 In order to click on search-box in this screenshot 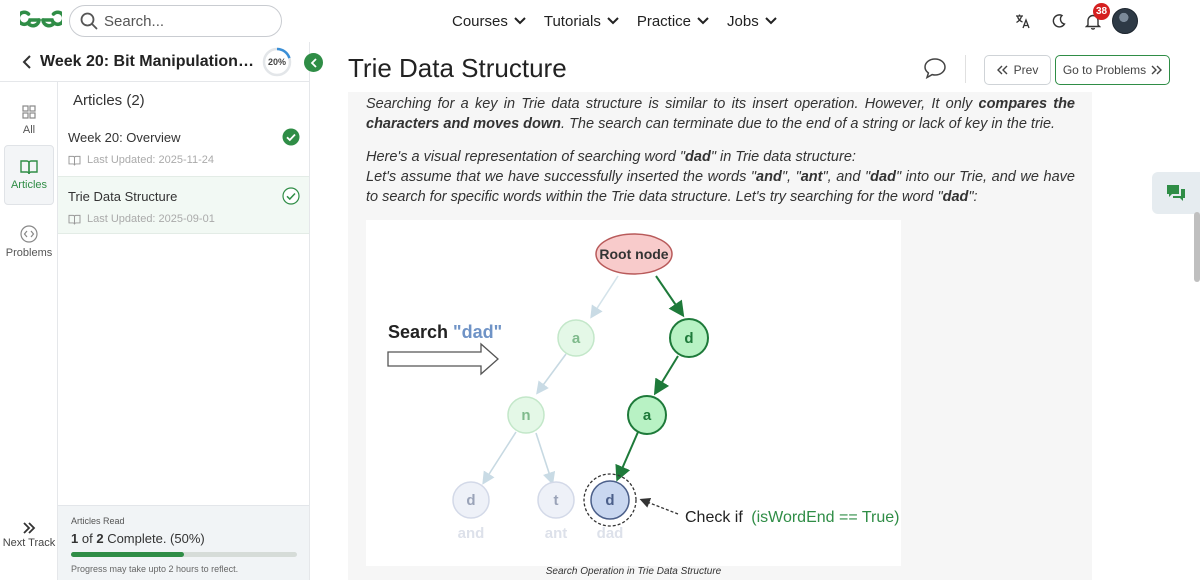, I will do `click(175, 21)`.